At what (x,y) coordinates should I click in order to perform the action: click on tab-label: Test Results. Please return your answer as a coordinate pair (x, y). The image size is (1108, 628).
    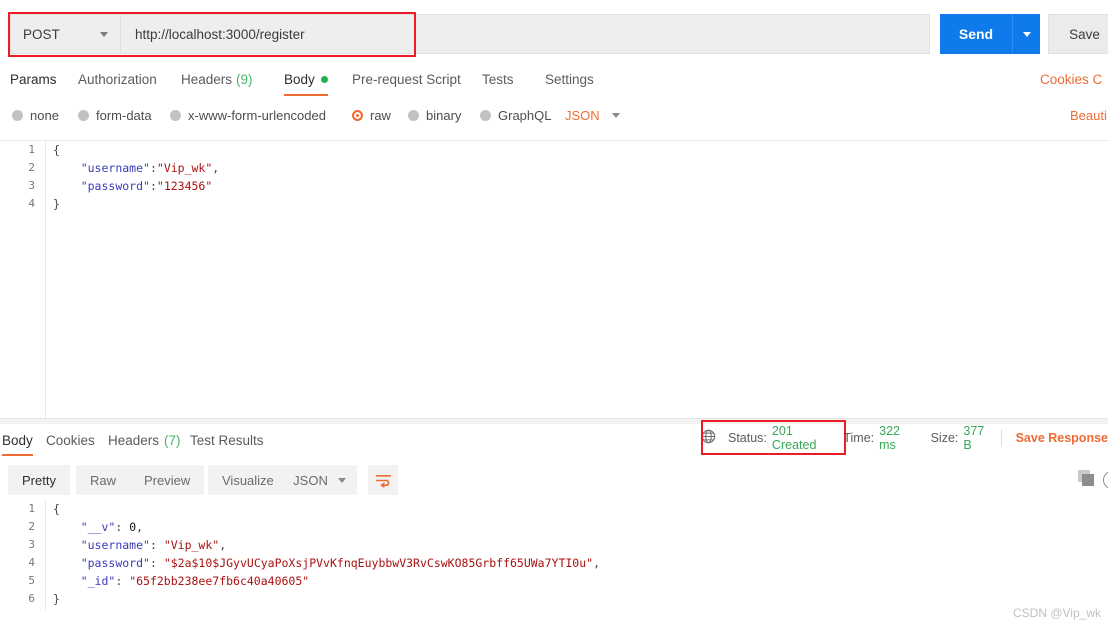
    Looking at the image, I should click on (227, 440).